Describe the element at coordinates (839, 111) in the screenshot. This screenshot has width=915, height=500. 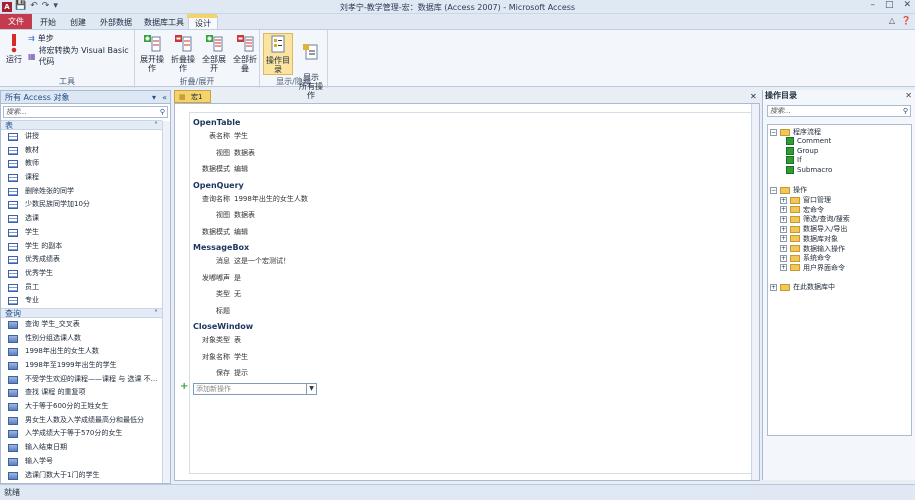
I see `catalog-search-input: 搜索... ⚲` at that location.